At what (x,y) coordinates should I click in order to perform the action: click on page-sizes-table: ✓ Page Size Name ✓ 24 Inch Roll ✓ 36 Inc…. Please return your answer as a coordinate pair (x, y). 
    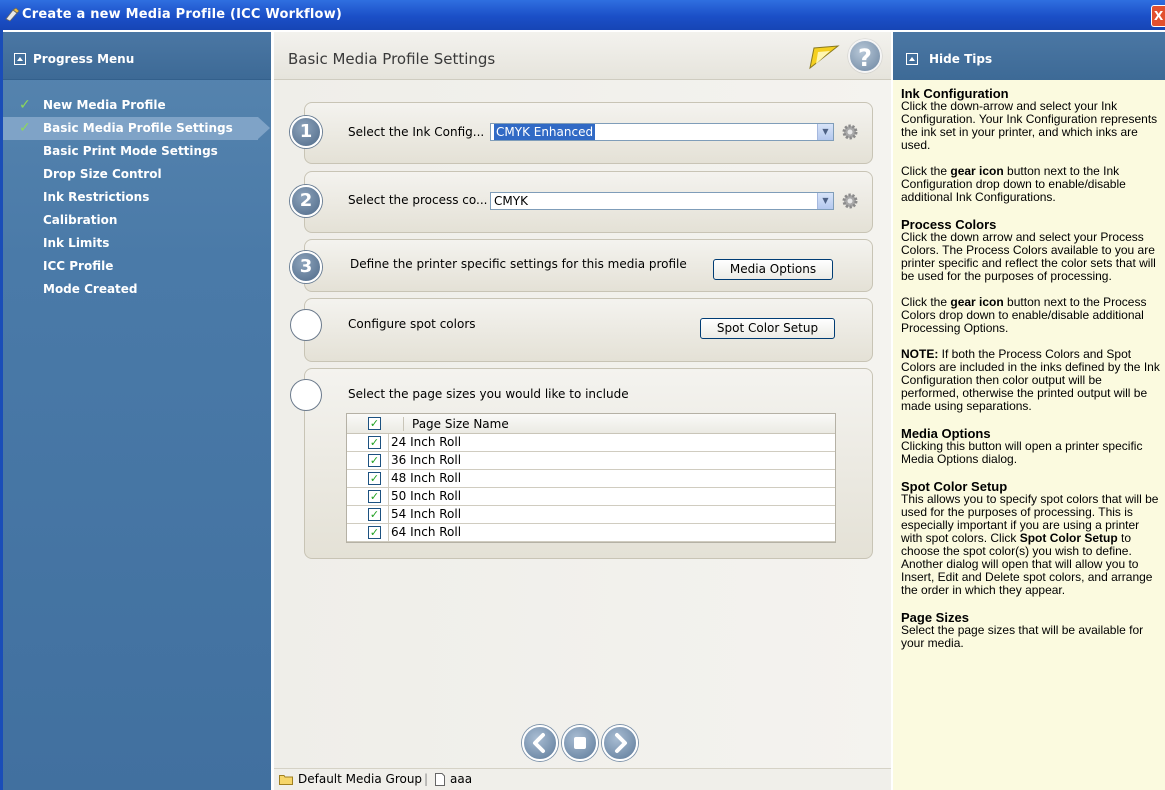
    Looking at the image, I should click on (591, 478).